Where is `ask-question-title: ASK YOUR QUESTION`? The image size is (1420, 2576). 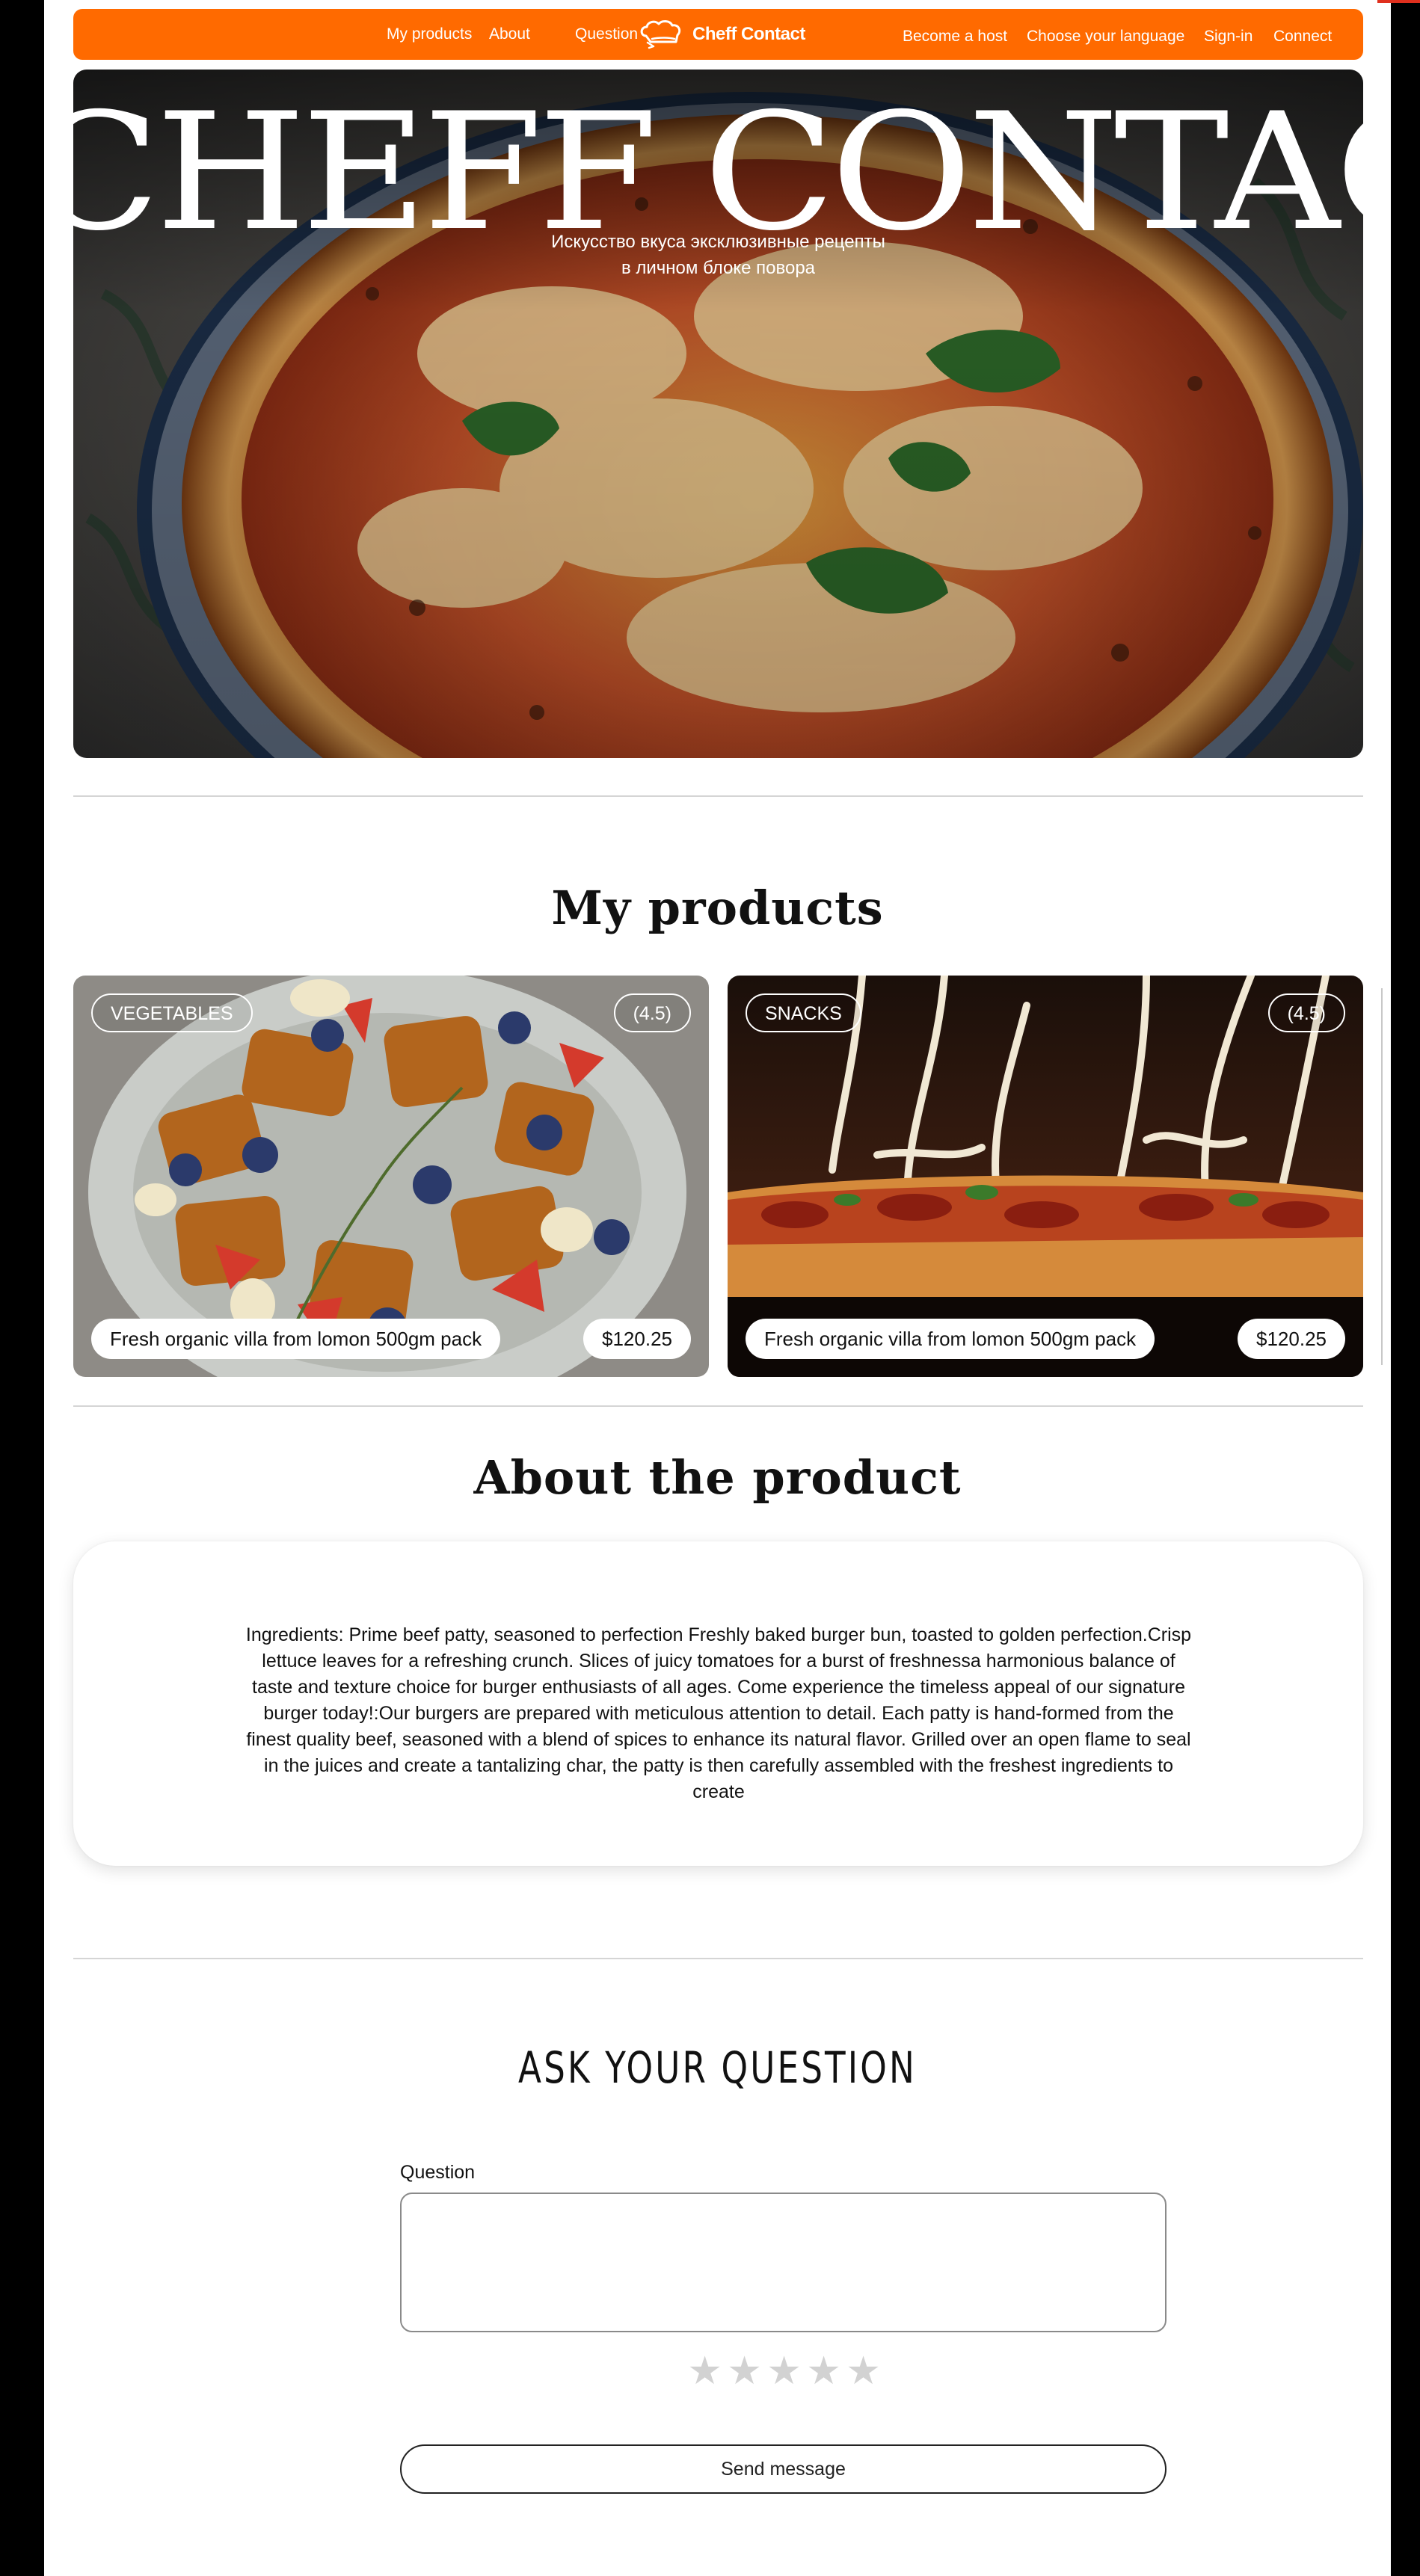 ask-question-title: ASK YOUR QUESTION is located at coordinates (717, 2067).